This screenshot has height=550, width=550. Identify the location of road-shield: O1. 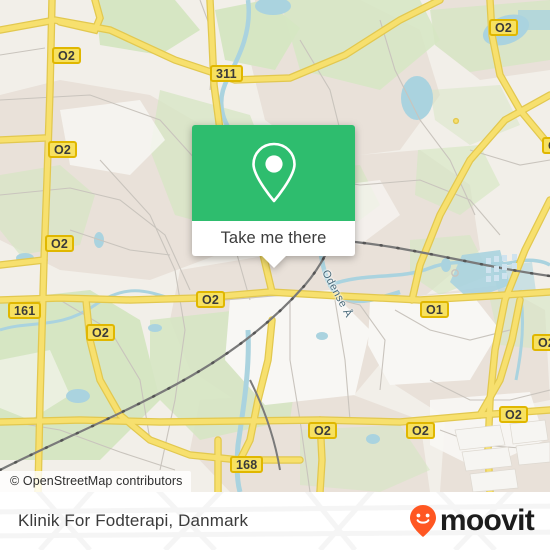
(435, 309).